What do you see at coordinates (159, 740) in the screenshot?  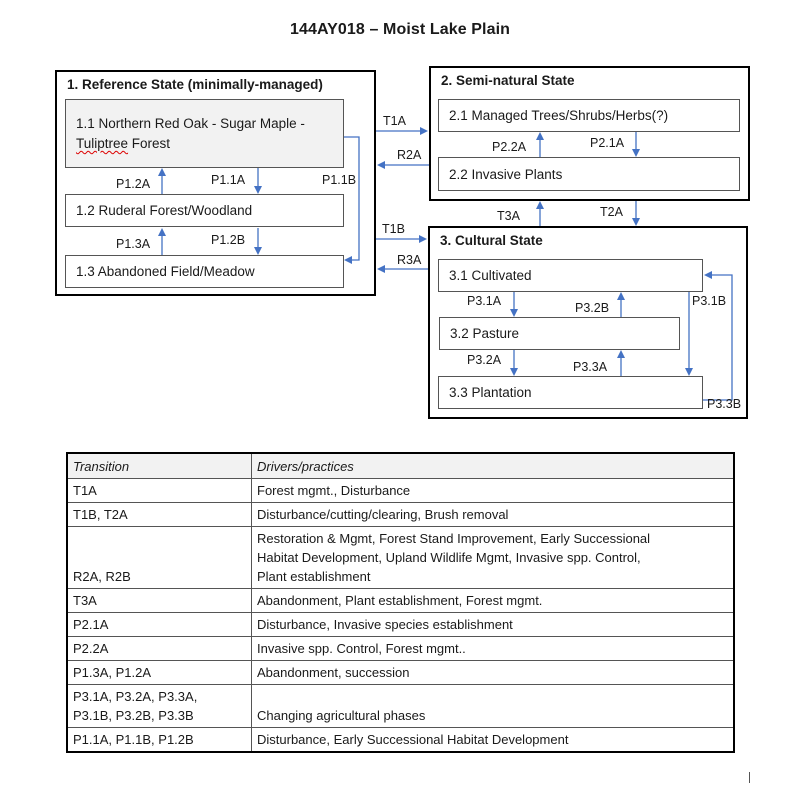 I see `cell-transition: P1.1A, P1.1B, P1.2B` at bounding box center [159, 740].